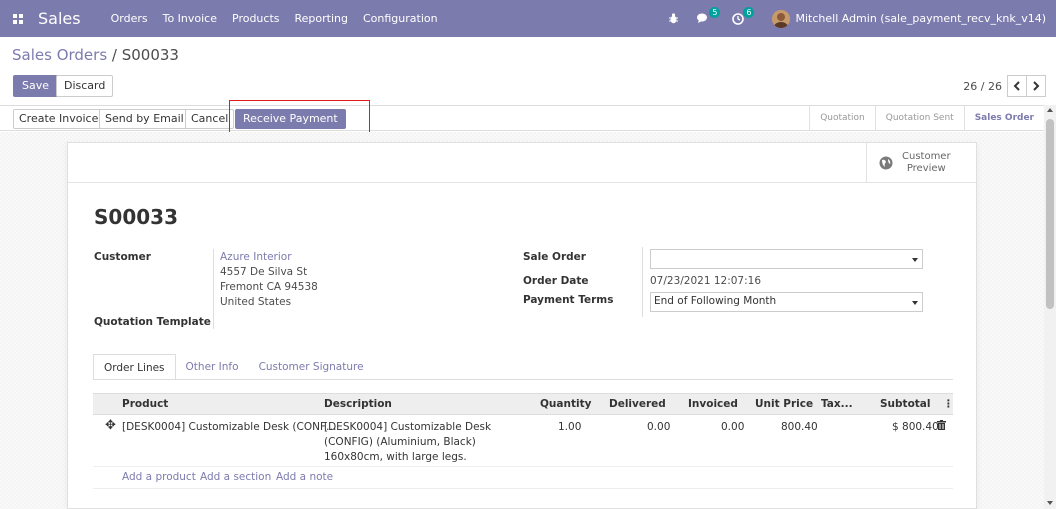  I want to click on chevron-right-icon, so click(1036, 86).